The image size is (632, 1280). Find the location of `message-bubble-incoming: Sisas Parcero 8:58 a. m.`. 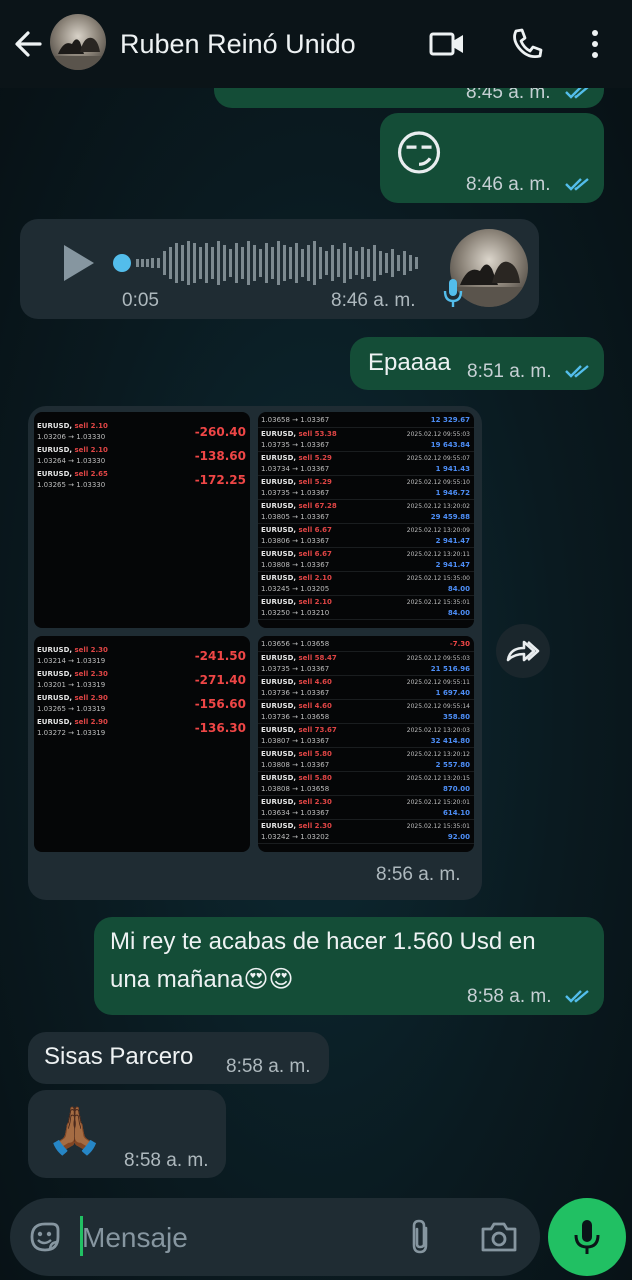

message-bubble-incoming: Sisas Parcero 8:58 a. m. is located at coordinates (178, 1058).